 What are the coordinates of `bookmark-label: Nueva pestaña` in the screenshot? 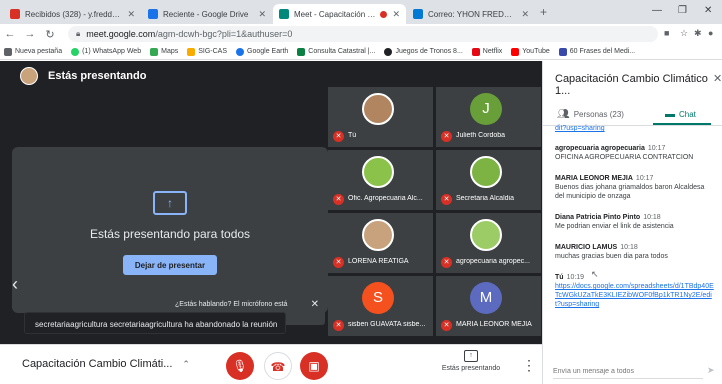 It's located at (39, 51).